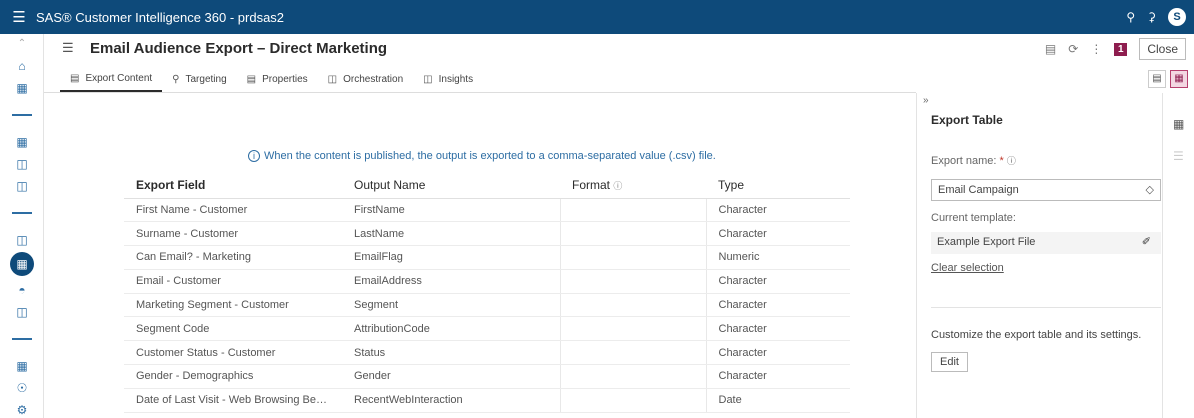 The width and height of the screenshot is (1194, 418). What do you see at coordinates (22, 240) in the screenshot?
I see `workflow-icon: ◫` at bounding box center [22, 240].